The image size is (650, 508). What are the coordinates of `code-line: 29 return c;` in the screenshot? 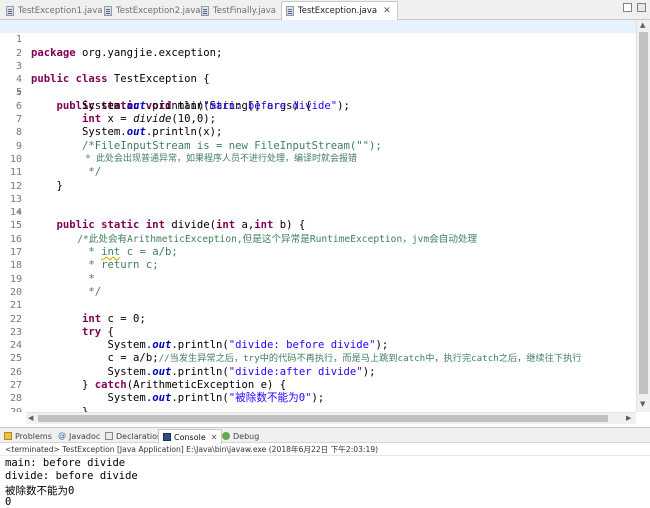 It's located at (318, 402).